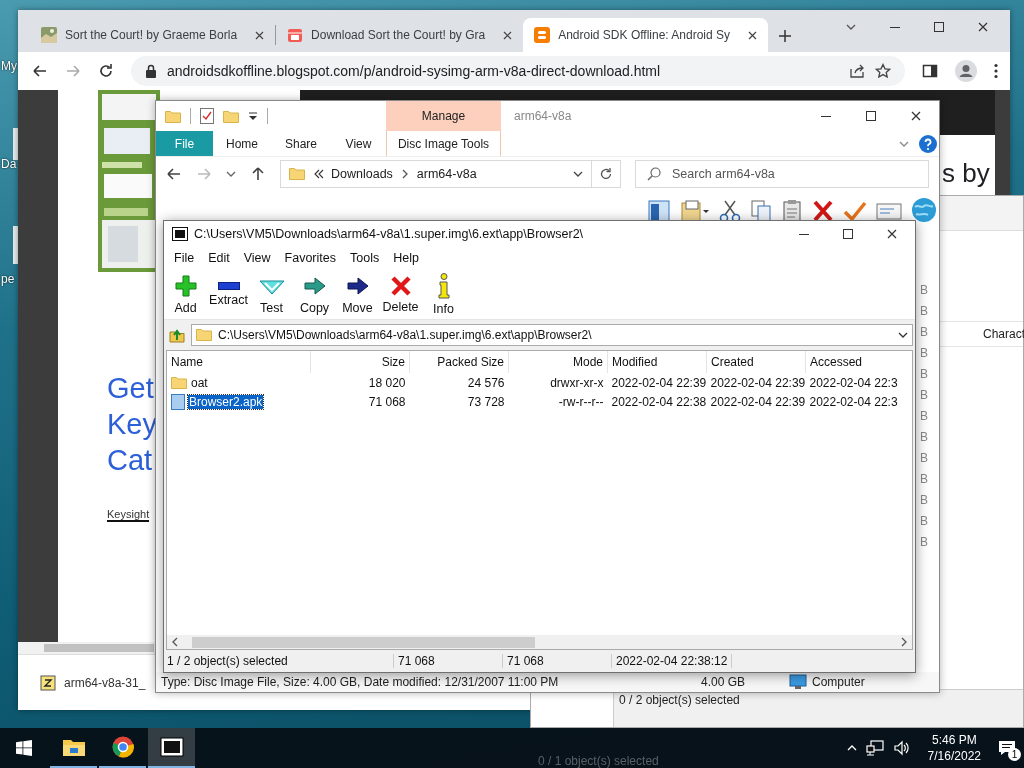  I want to click on toolbar-button: Test, so click(271, 294).